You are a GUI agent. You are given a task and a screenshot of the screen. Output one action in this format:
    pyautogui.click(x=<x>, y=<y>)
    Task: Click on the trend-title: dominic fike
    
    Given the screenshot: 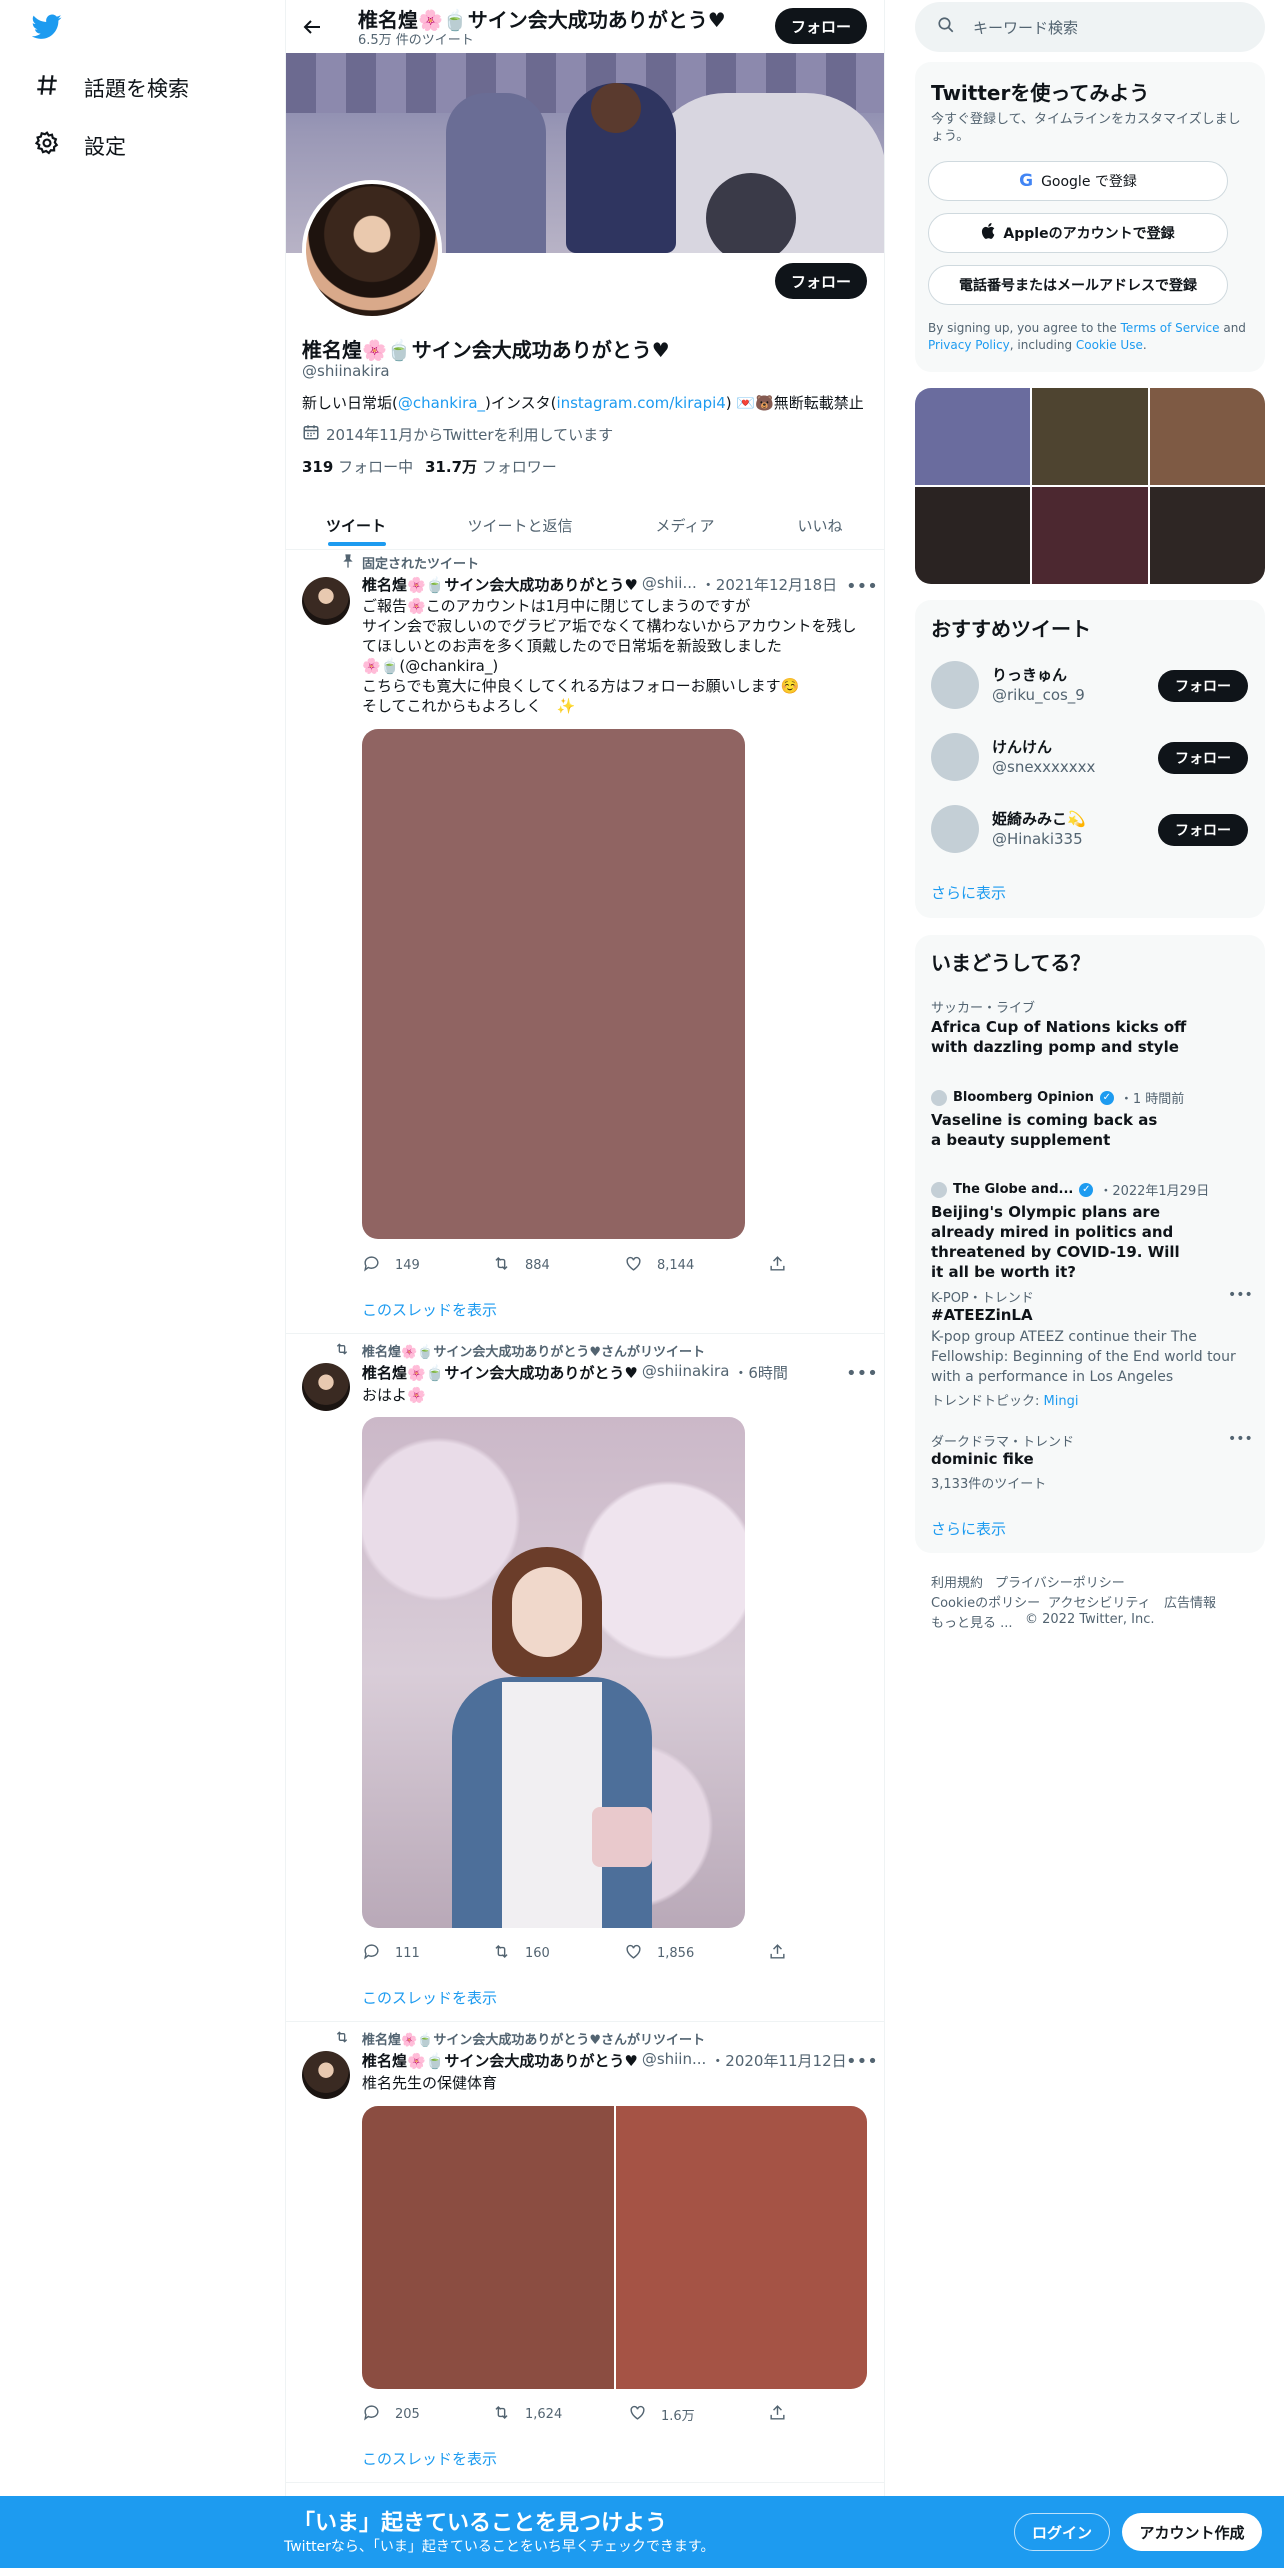 What is the action you would take?
    pyautogui.click(x=1076, y=1459)
    